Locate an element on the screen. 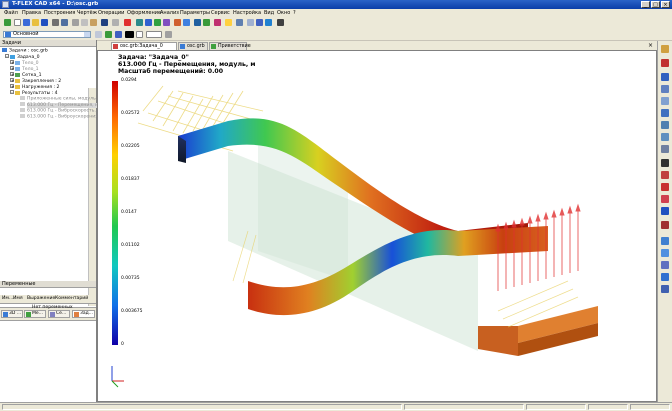 Image resolution: width=672 pixels, height=411 pixels. open-folder-icon is located at coordinates (35, 22).